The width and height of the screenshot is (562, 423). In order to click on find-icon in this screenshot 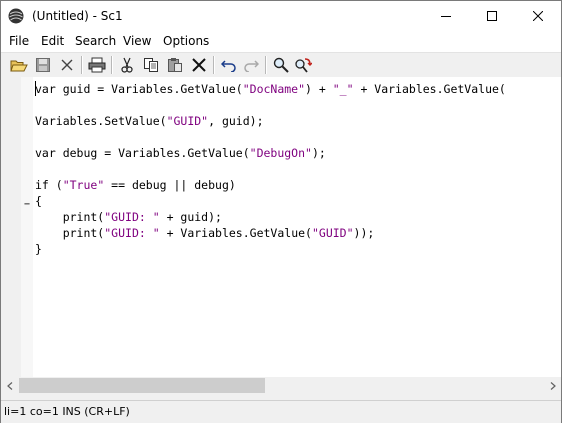, I will do `click(281, 65)`.